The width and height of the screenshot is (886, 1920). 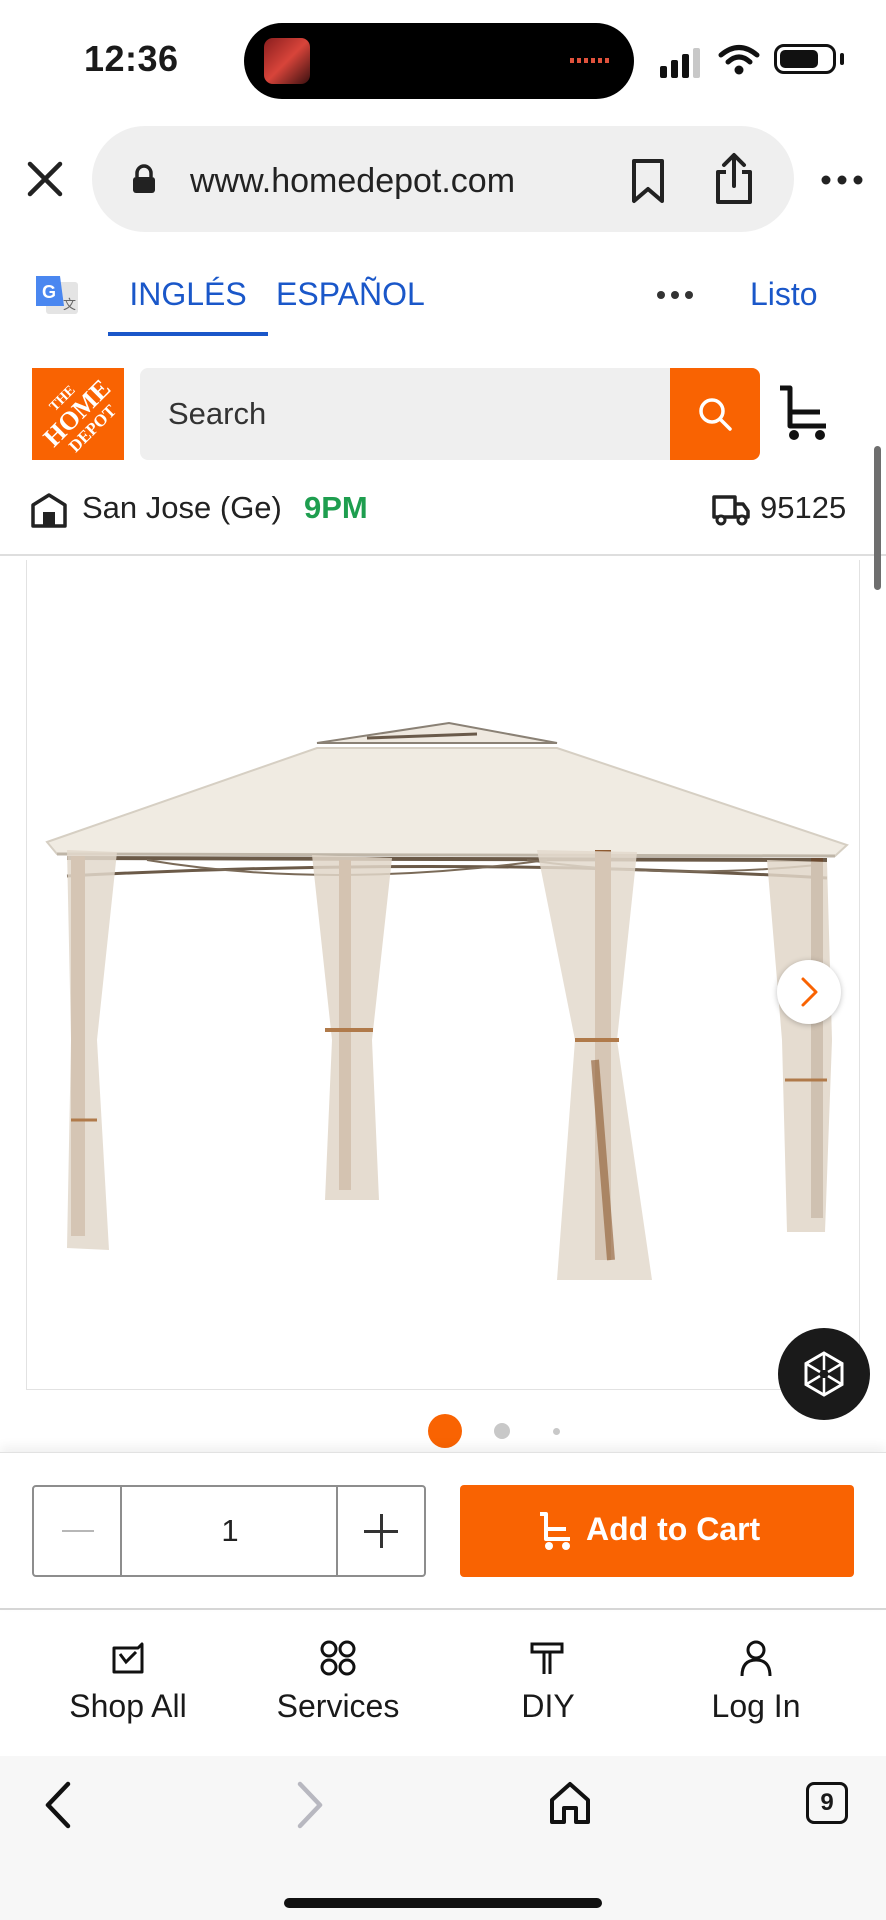 I want to click on carousel-dot-active, so click(x=445, y=1431).